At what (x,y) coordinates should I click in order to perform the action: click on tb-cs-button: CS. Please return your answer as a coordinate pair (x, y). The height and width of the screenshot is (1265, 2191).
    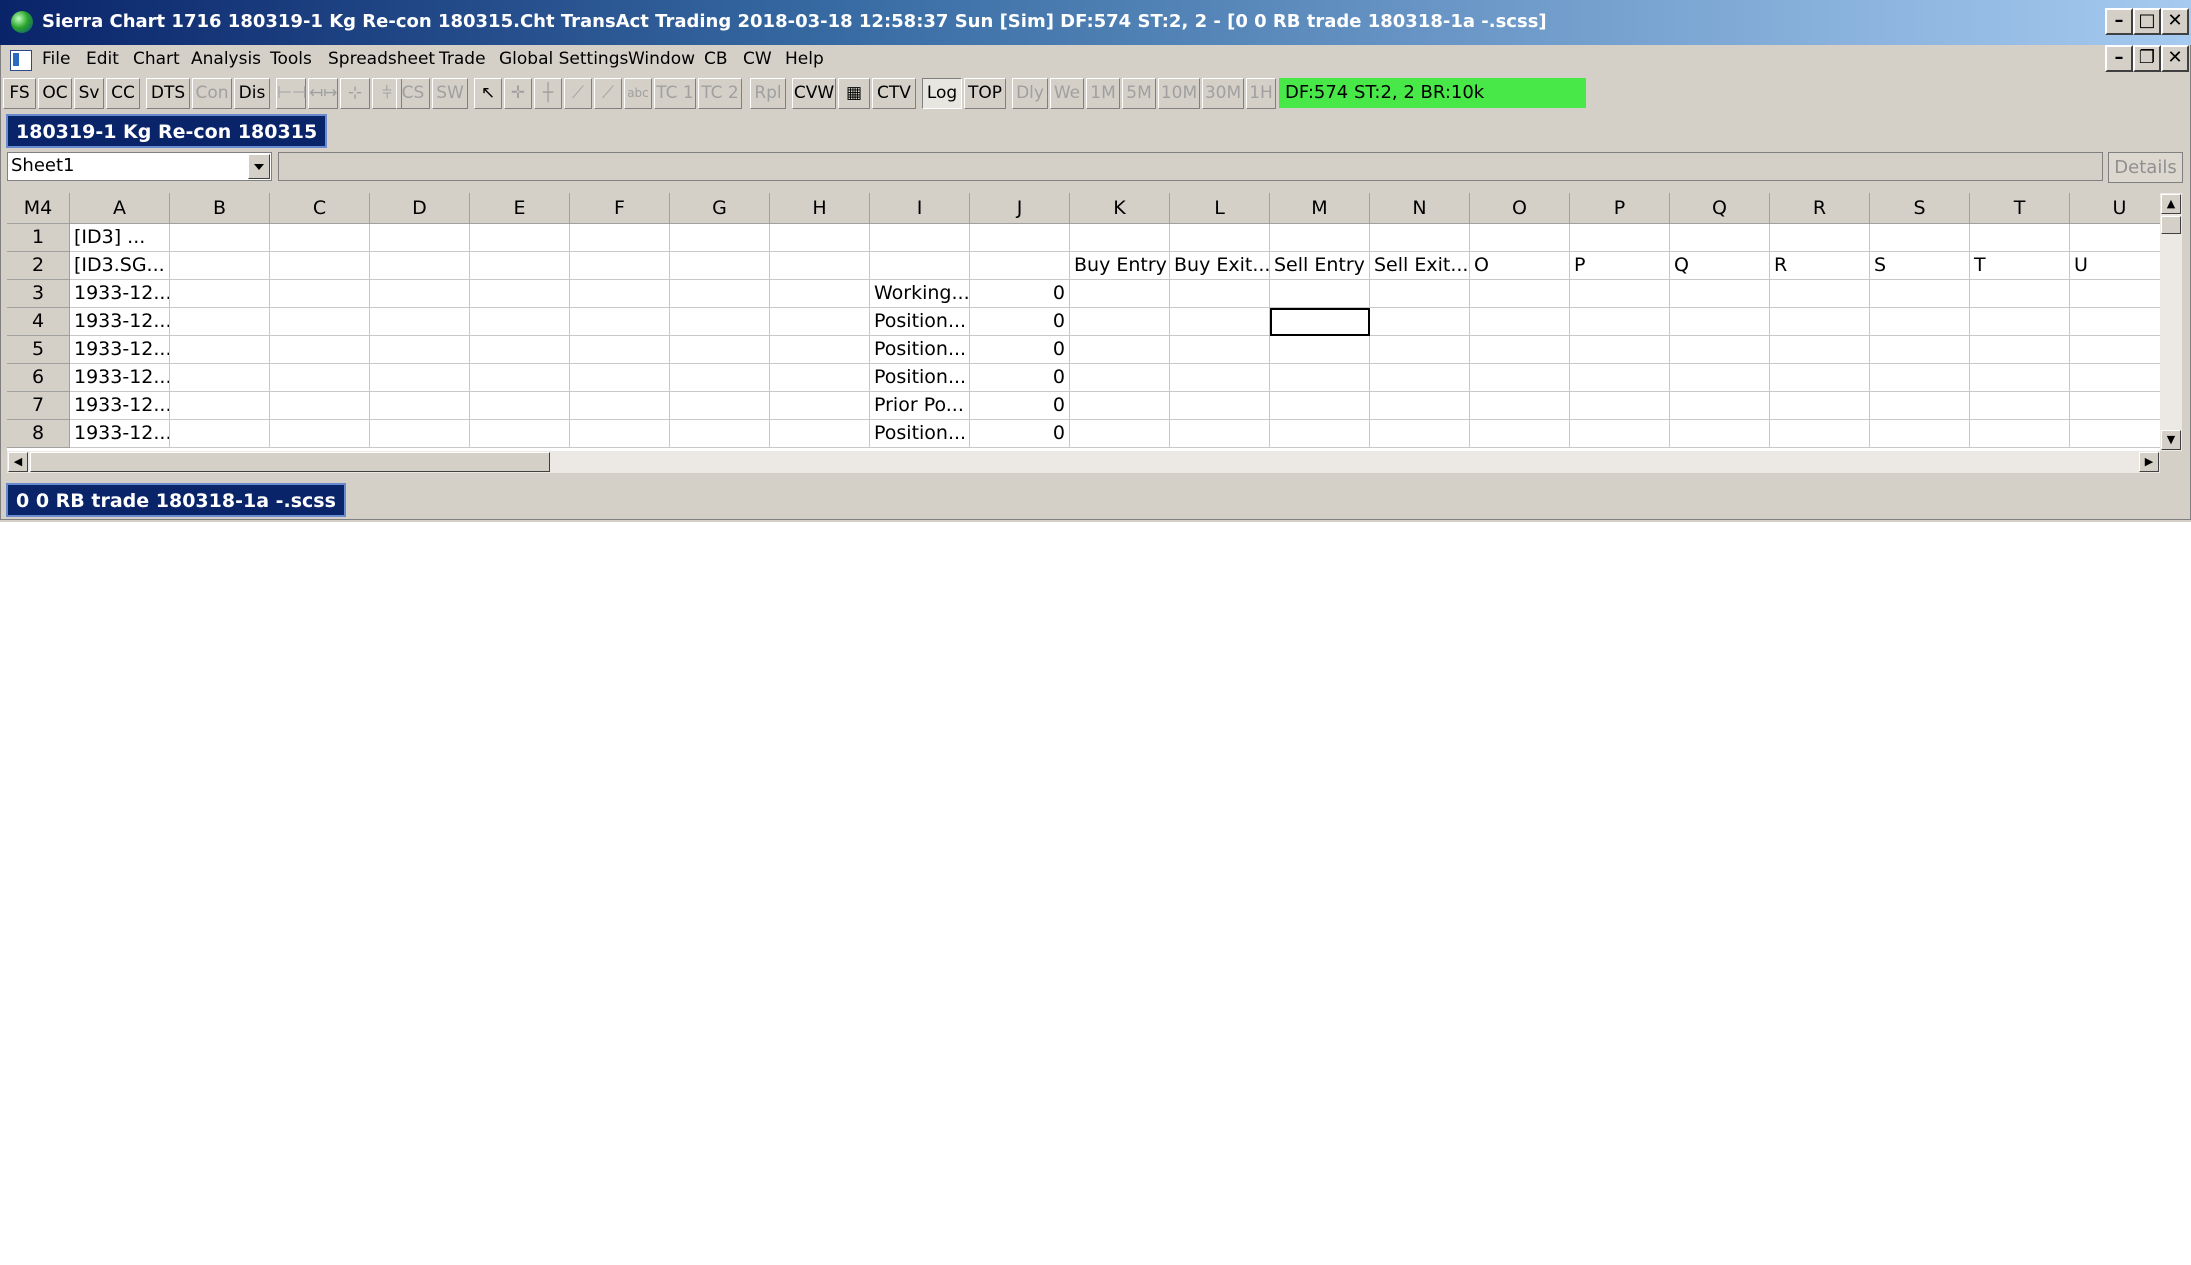
    Looking at the image, I should click on (413, 93).